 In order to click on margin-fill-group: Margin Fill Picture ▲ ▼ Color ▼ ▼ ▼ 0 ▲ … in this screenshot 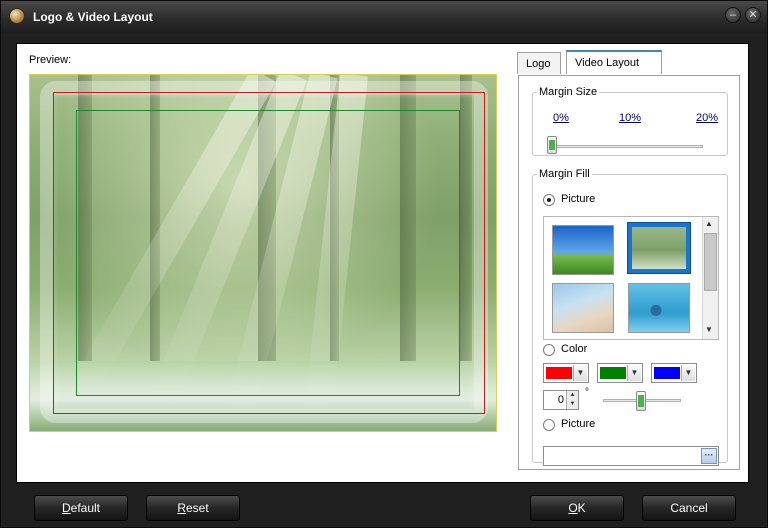, I will do `click(630, 317)`.